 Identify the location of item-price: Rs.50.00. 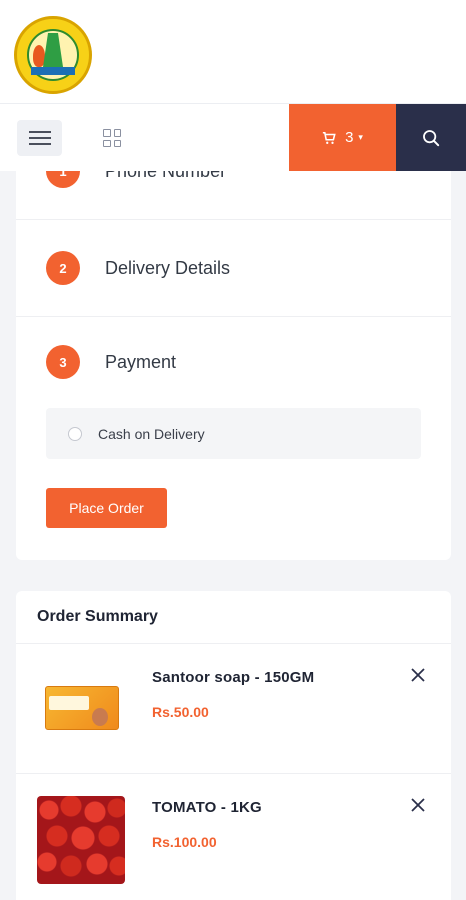
(180, 712).